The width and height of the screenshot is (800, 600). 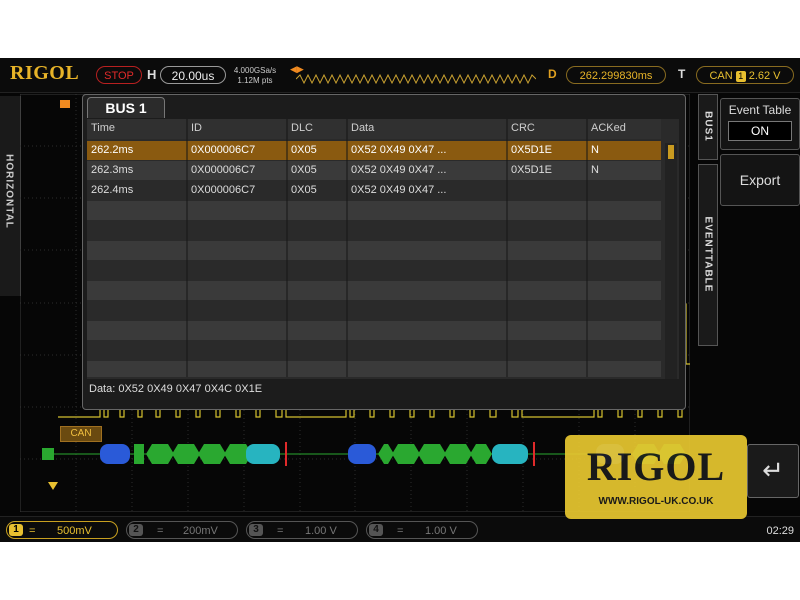 I want to click on trigger-mark: T, so click(x=682, y=74).